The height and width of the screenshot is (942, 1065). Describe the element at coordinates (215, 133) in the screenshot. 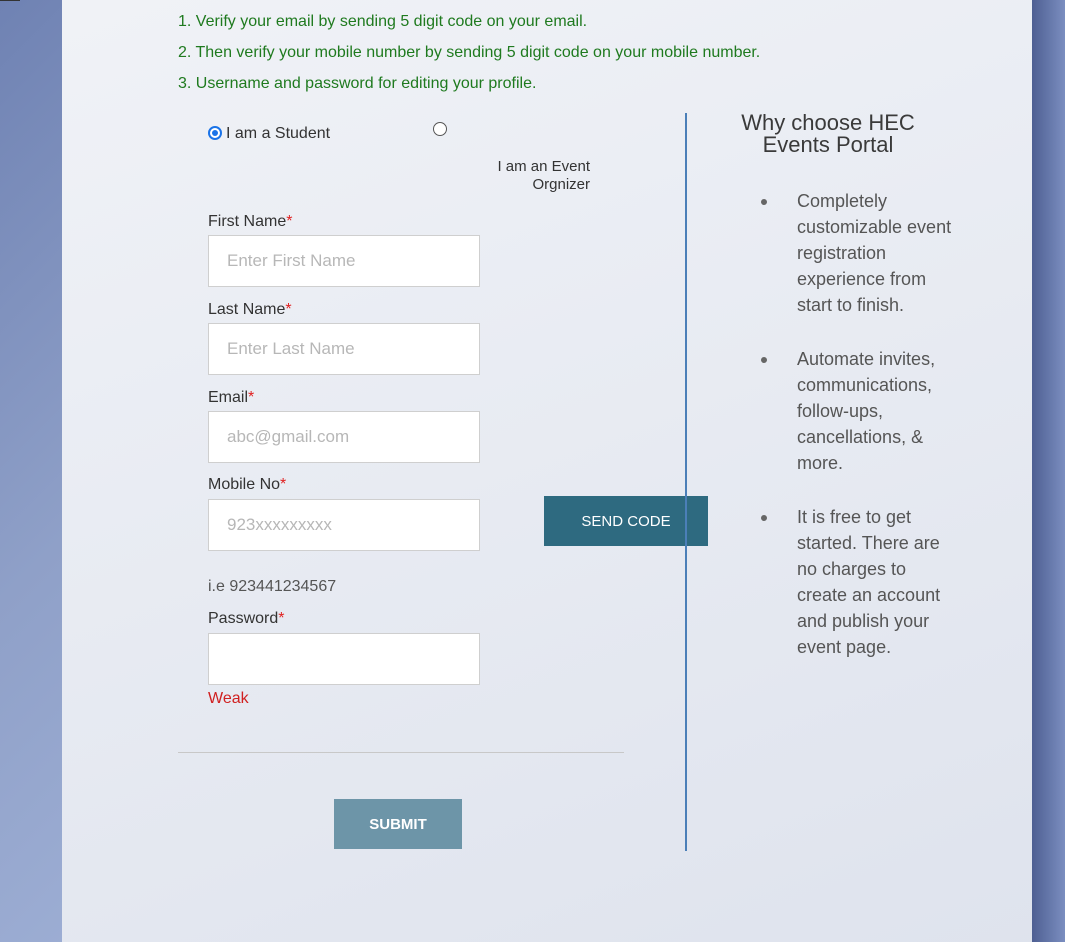

I see `student-radio` at that location.